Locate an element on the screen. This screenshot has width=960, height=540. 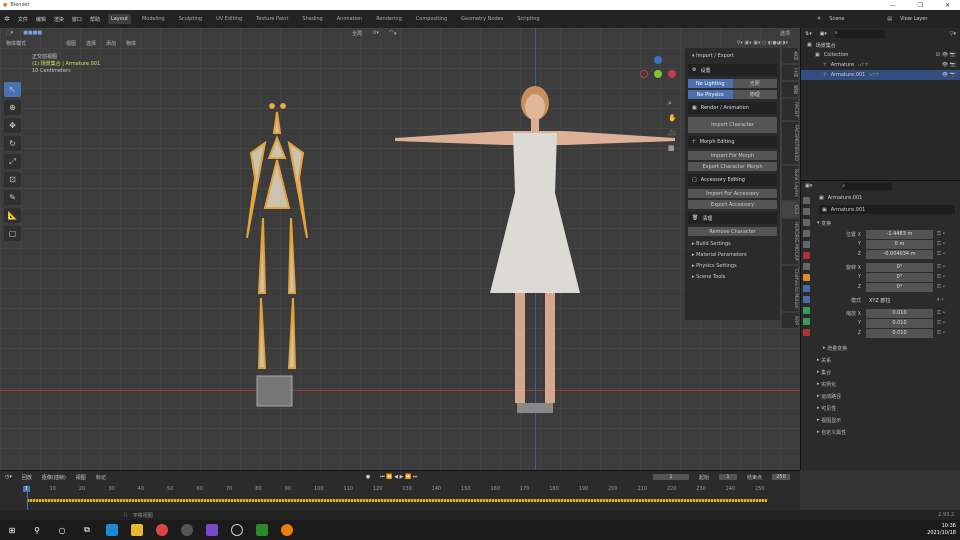
rotation-z-field: Z 0° ⚿ • is located at coordinates (890, 287).